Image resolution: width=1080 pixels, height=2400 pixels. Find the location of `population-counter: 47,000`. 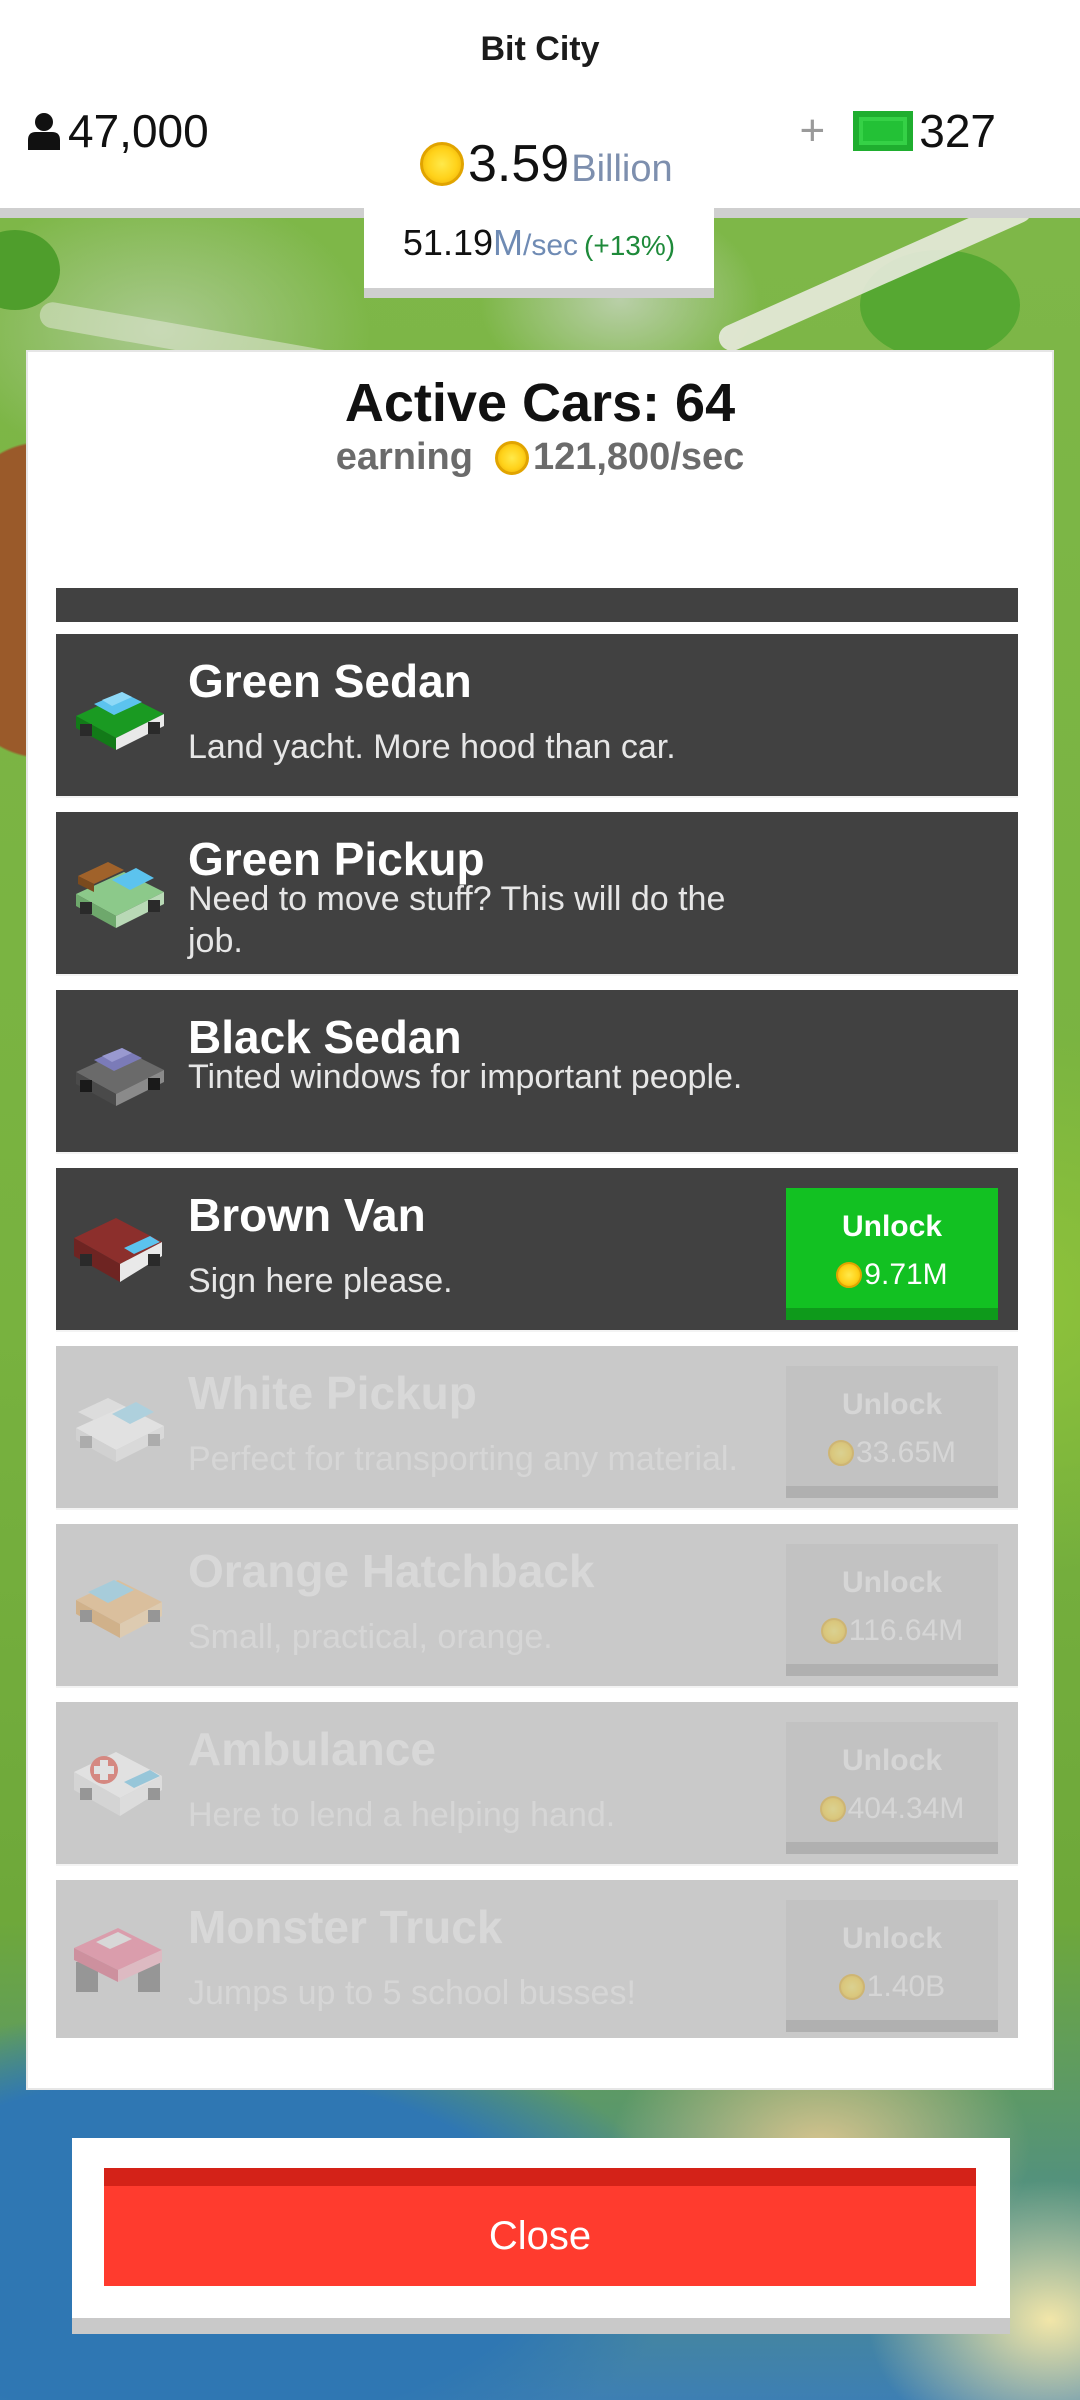

population-counter: 47,000 is located at coordinates (117, 131).